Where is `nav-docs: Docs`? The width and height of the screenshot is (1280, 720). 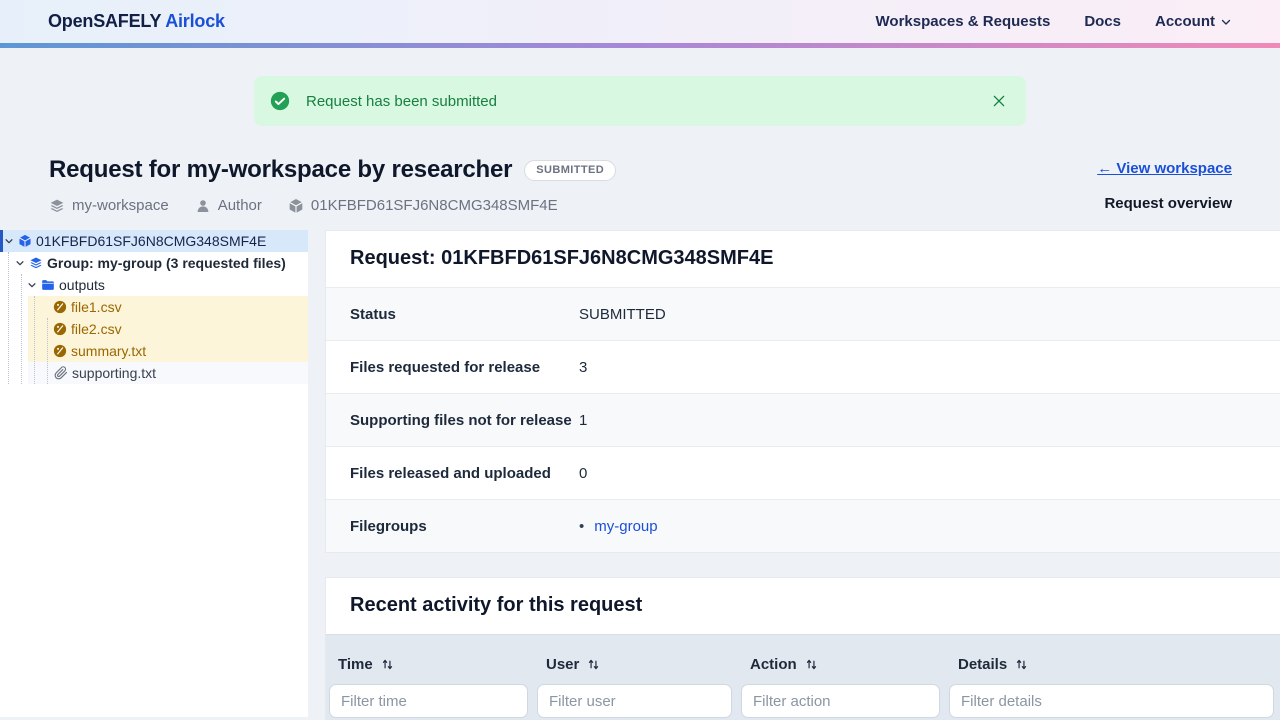 nav-docs: Docs is located at coordinates (1102, 21).